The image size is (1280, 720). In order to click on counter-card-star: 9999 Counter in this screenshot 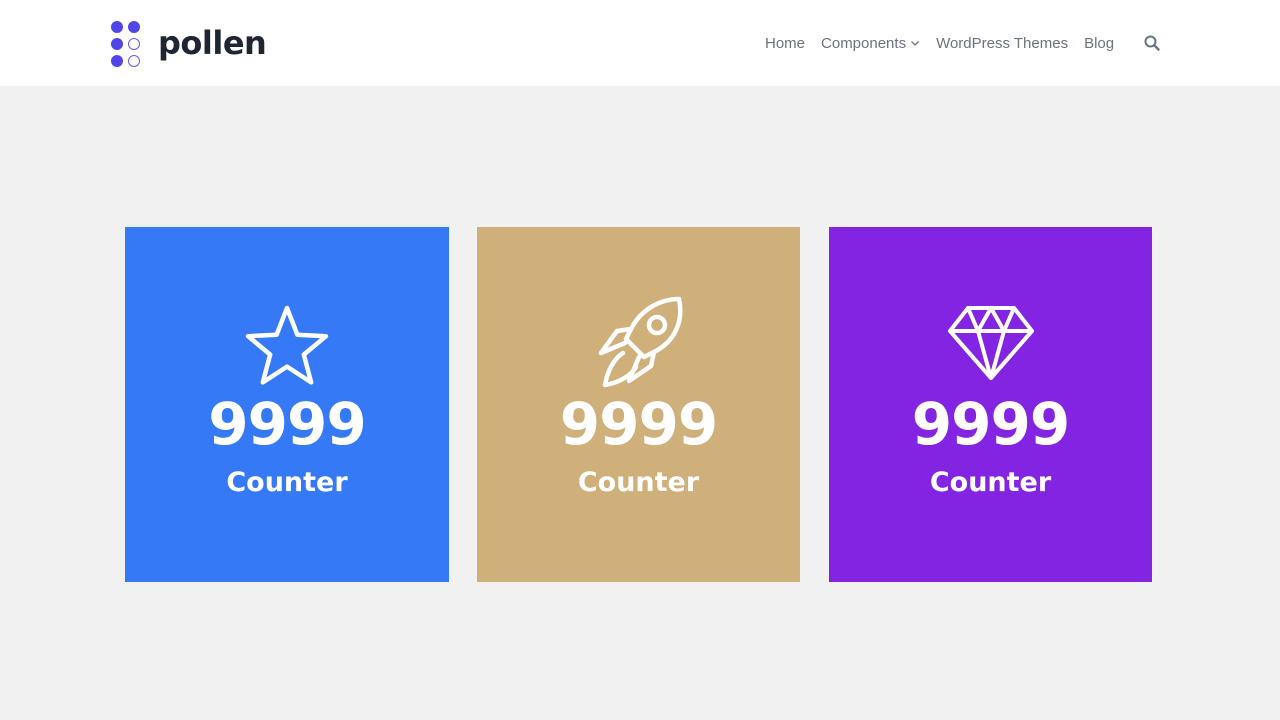, I will do `click(287, 404)`.